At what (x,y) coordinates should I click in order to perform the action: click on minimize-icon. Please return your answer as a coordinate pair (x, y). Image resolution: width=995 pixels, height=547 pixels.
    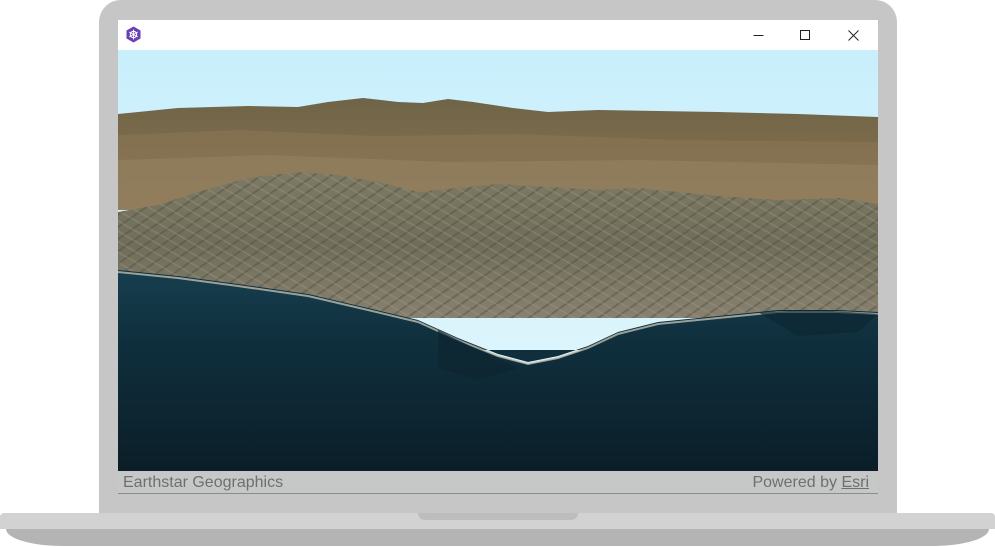
    Looking at the image, I should click on (758, 35).